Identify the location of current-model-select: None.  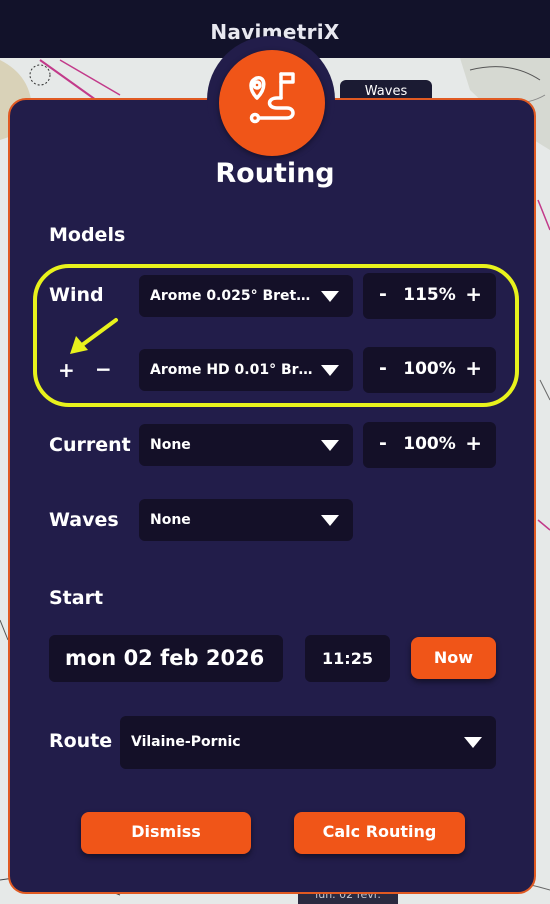
(246, 445).